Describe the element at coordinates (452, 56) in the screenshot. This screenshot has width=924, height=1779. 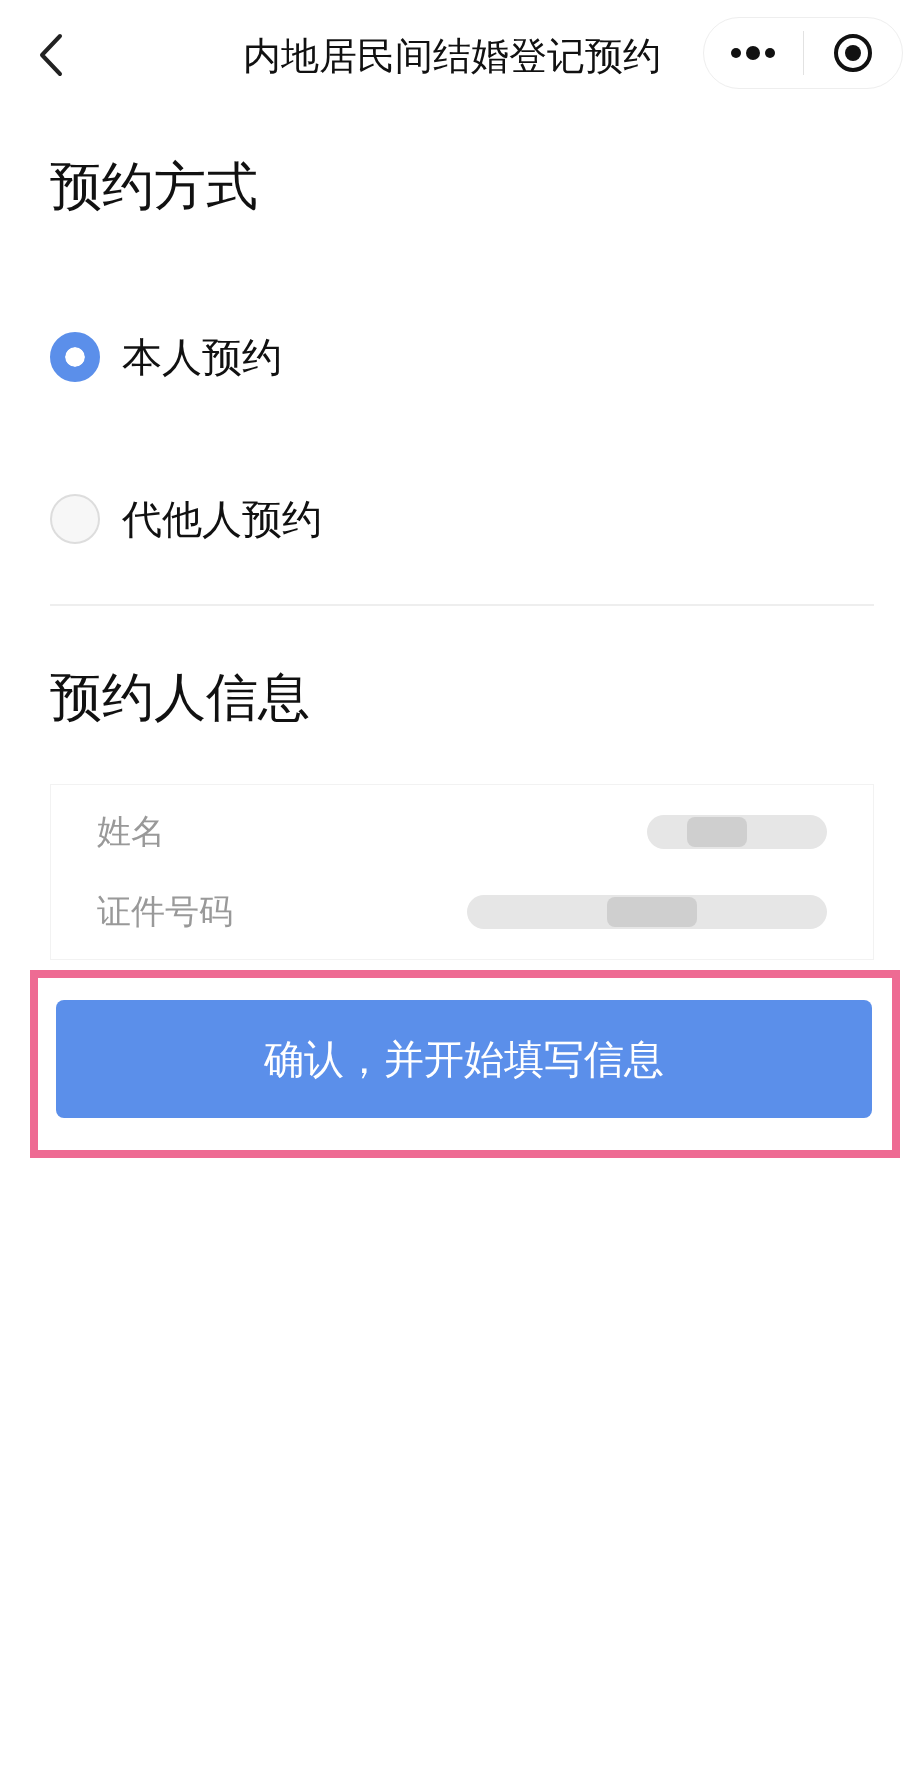
I see `page-title: 内地居民间结婚登记预约` at that location.